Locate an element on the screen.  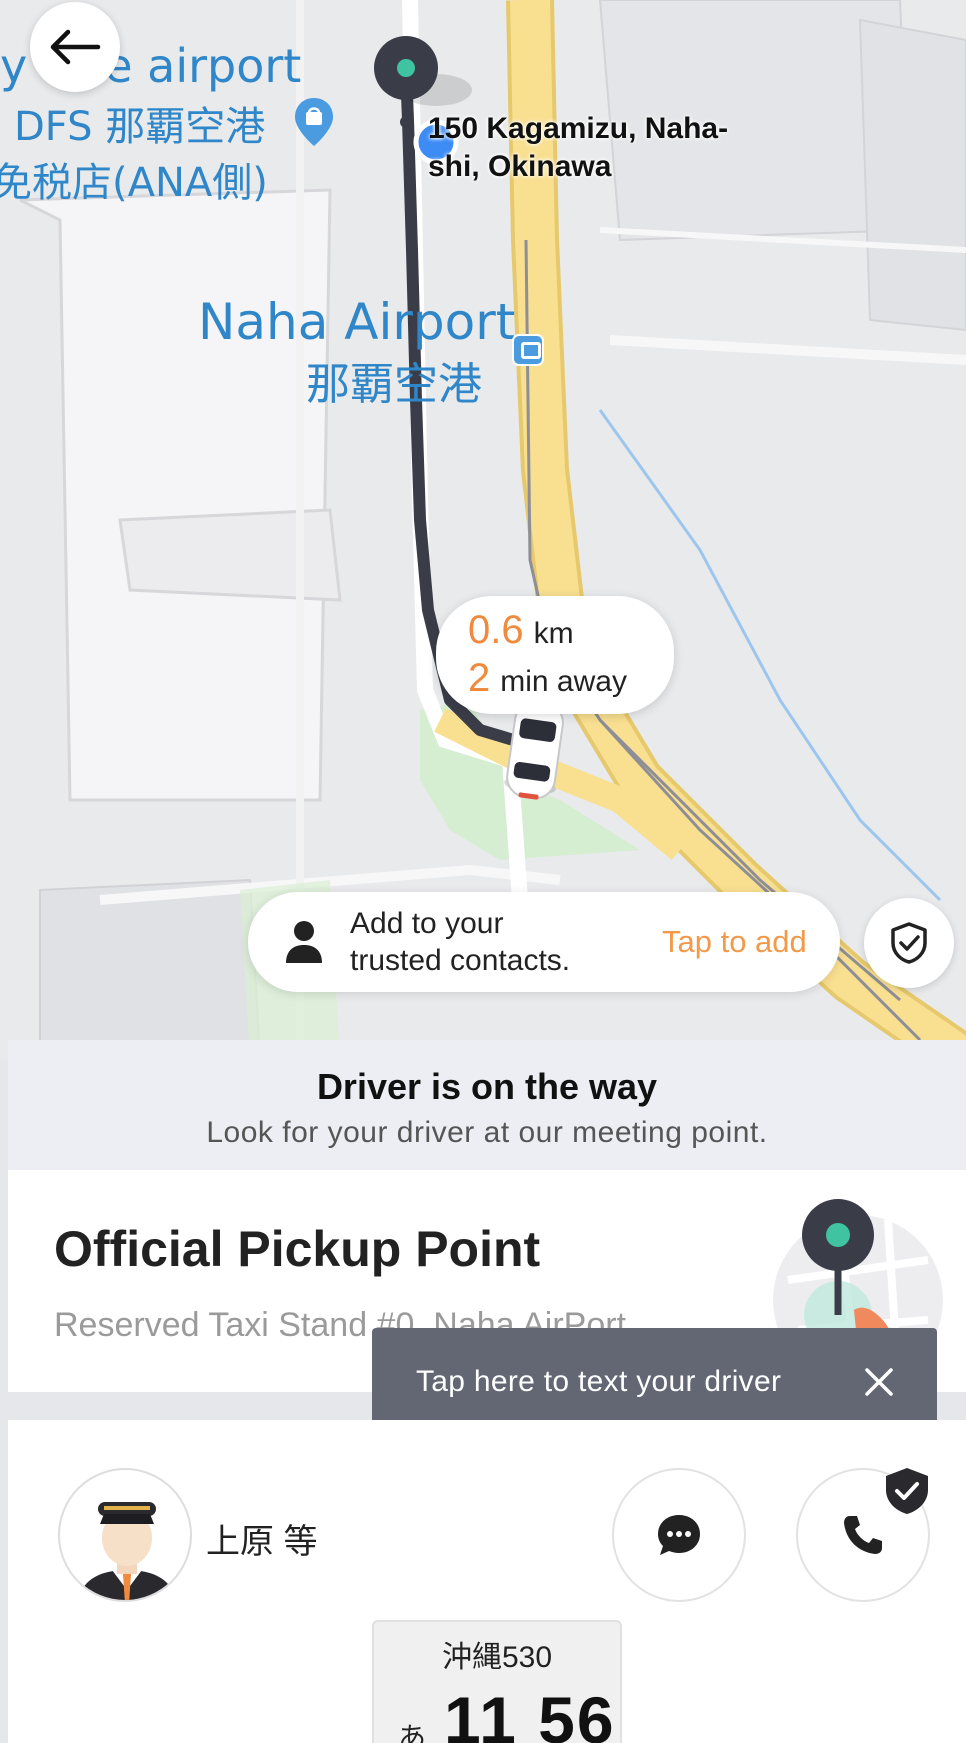
driver-name: 上原 等 is located at coordinates (262, 1542).